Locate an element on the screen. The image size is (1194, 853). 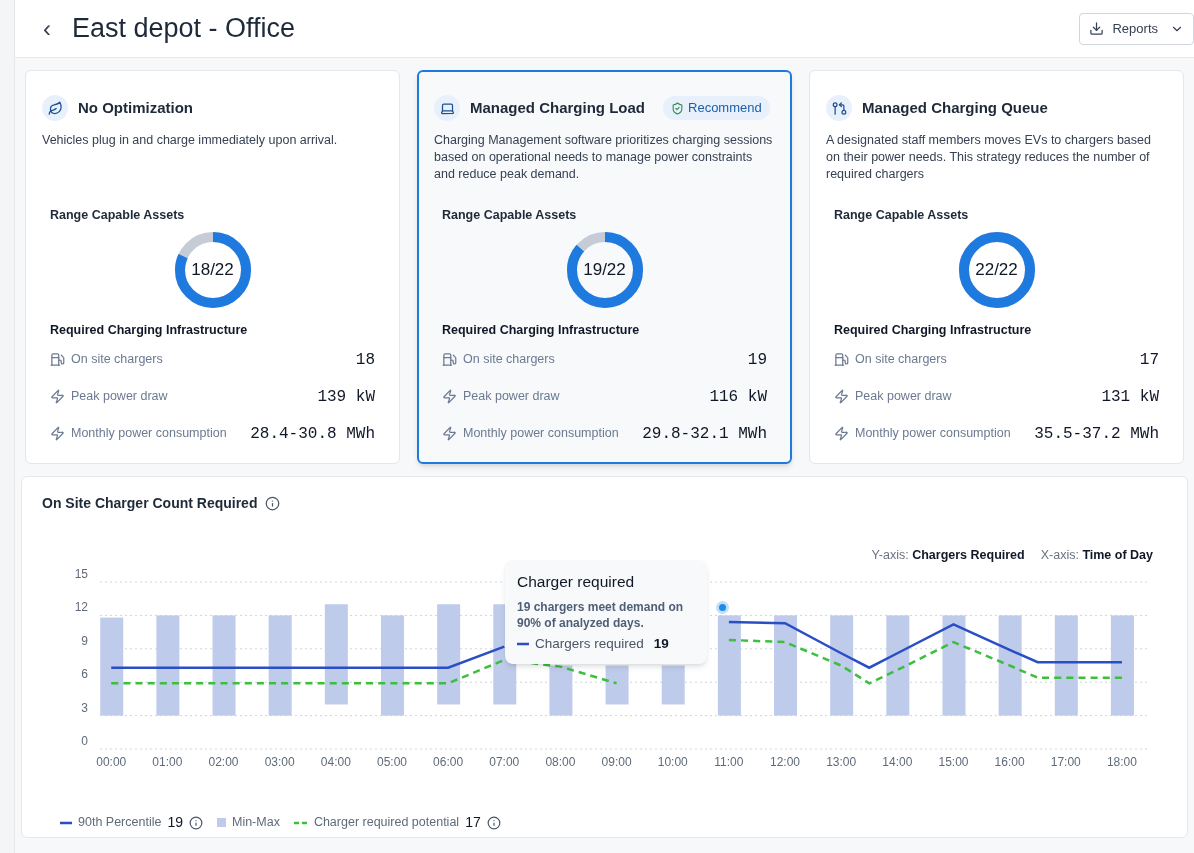
x-tick-label: 18:00 is located at coordinates (1121, 762).